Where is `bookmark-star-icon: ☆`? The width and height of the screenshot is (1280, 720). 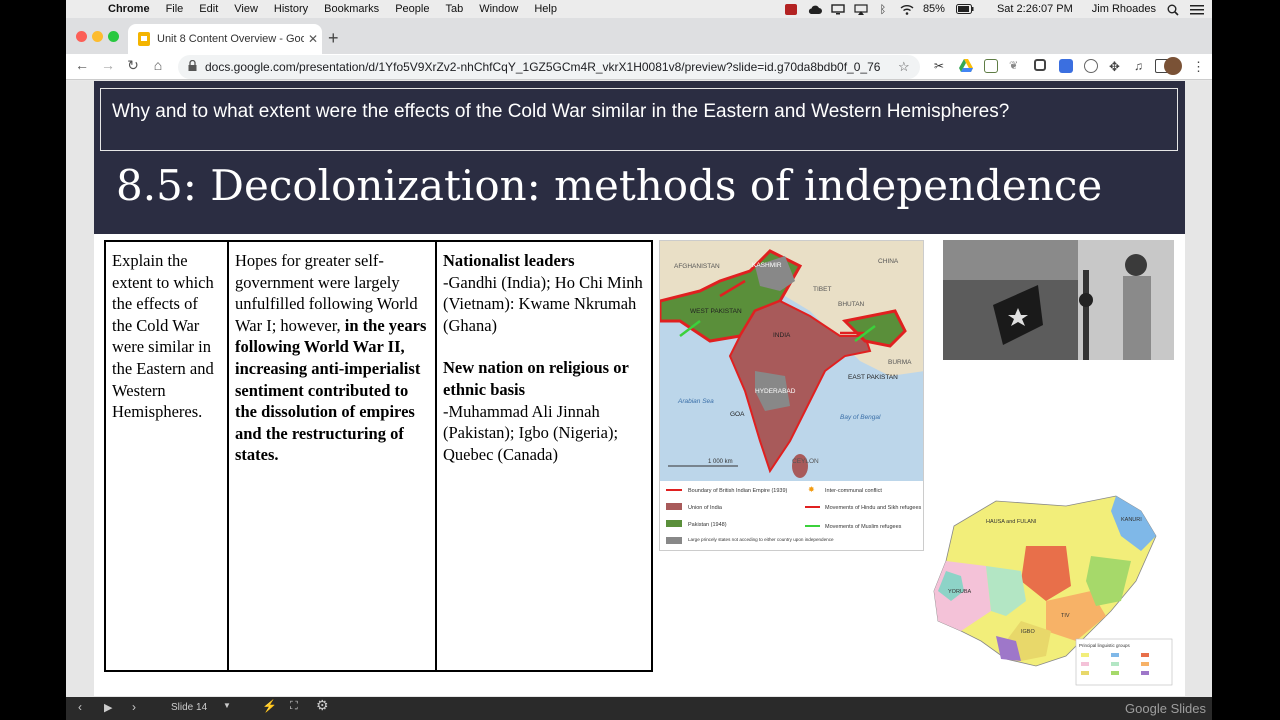
bookmark-star-icon: ☆ is located at coordinates (909, 67).